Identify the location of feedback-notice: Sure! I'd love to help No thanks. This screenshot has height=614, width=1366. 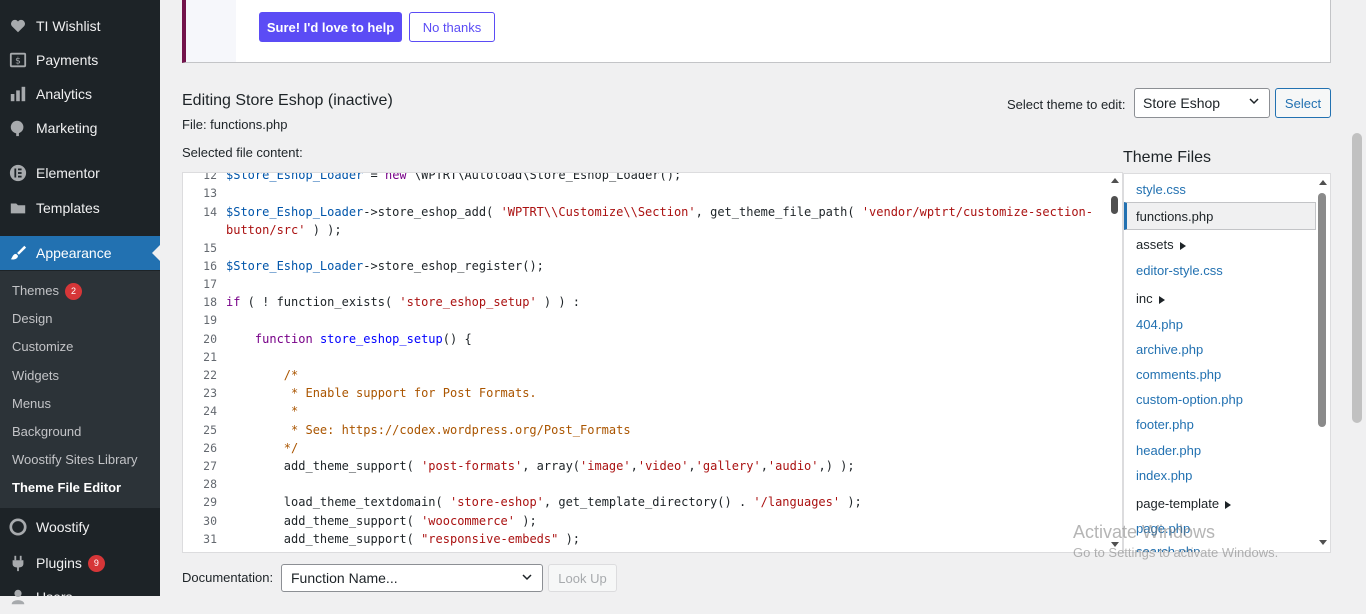
(756, 31).